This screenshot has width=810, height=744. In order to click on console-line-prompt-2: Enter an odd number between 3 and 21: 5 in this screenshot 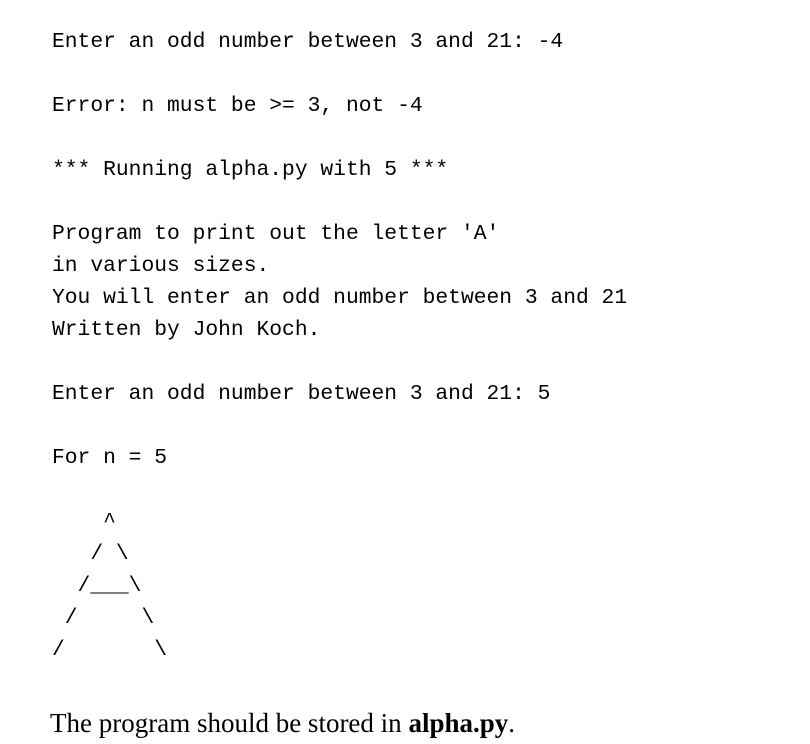, I will do `click(301, 394)`.